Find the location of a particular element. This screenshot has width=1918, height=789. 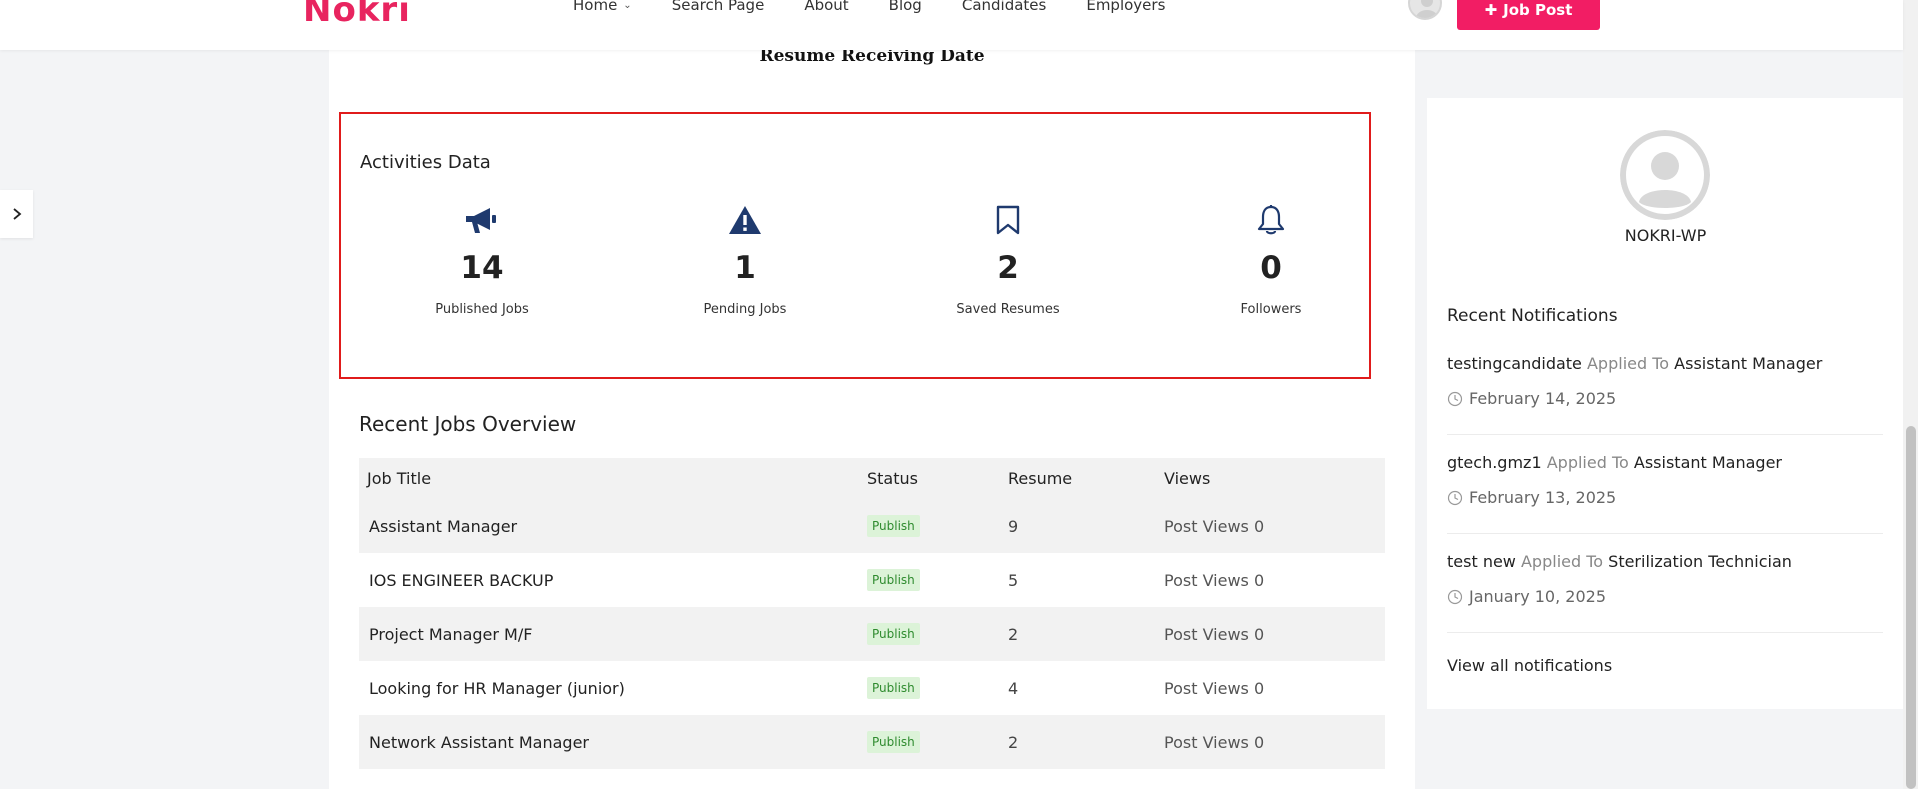

activities-title: Activities Data is located at coordinates (425, 162).